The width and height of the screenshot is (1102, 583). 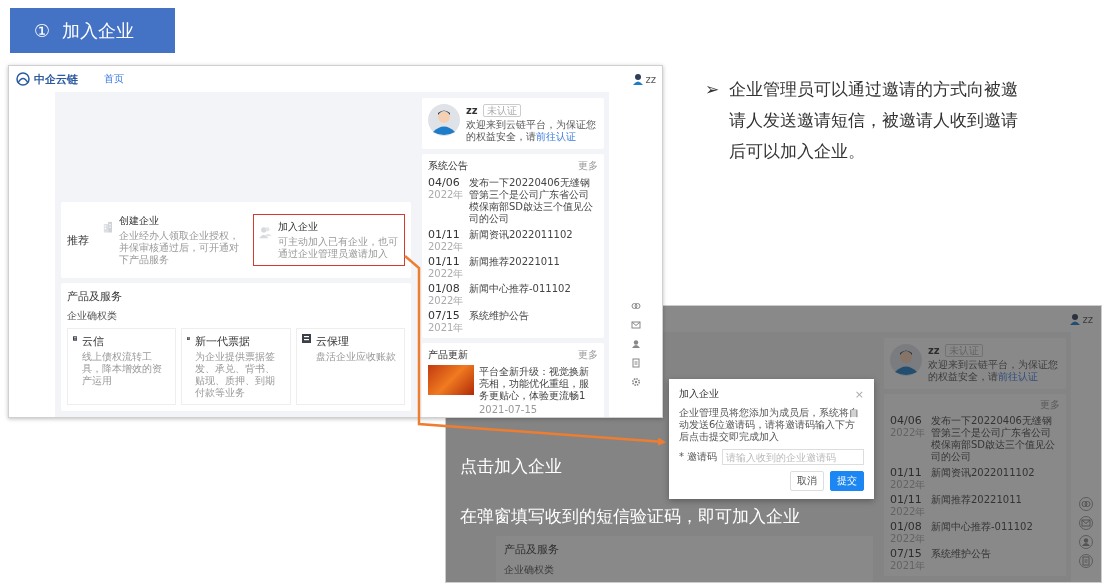 I want to click on logo-icon, so click(x=23, y=79).